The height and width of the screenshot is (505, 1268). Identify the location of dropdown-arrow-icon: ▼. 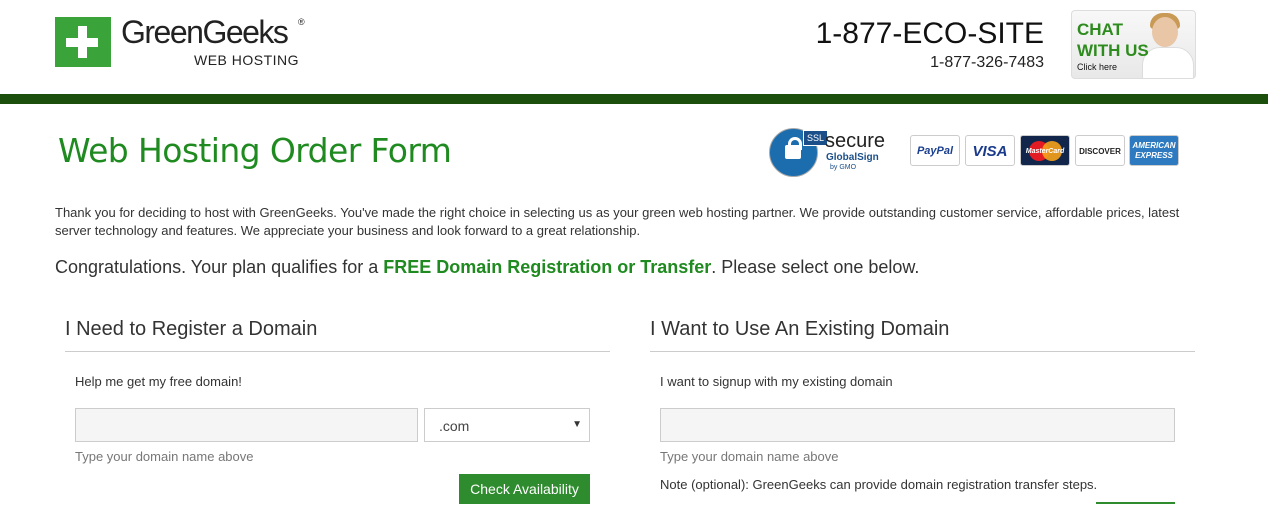
(577, 424).